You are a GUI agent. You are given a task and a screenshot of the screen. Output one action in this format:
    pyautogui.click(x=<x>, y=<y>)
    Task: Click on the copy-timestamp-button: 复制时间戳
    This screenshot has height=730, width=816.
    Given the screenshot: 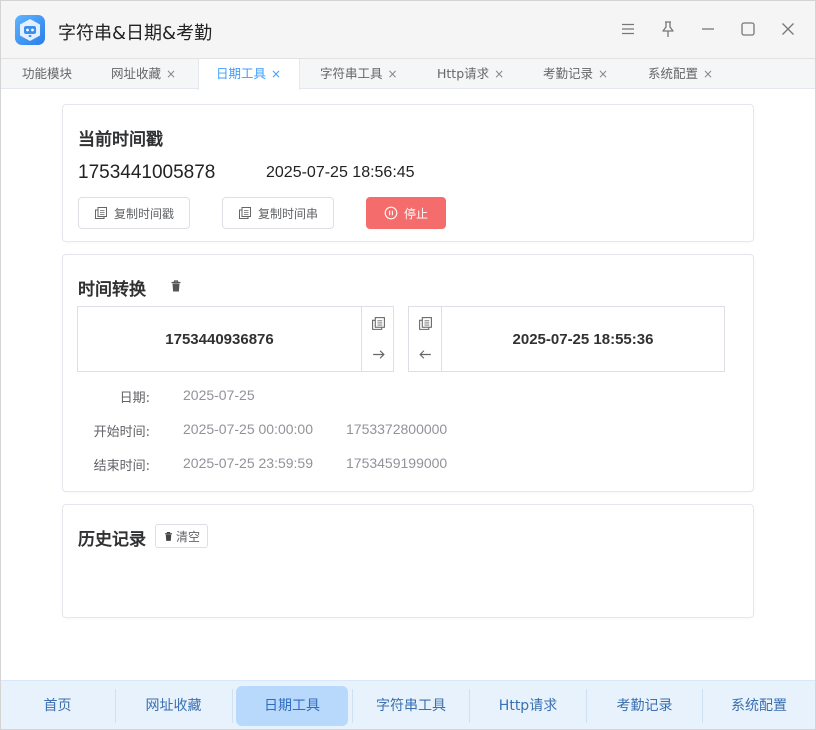 What is the action you would take?
    pyautogui.click(x=134, y=213)
    